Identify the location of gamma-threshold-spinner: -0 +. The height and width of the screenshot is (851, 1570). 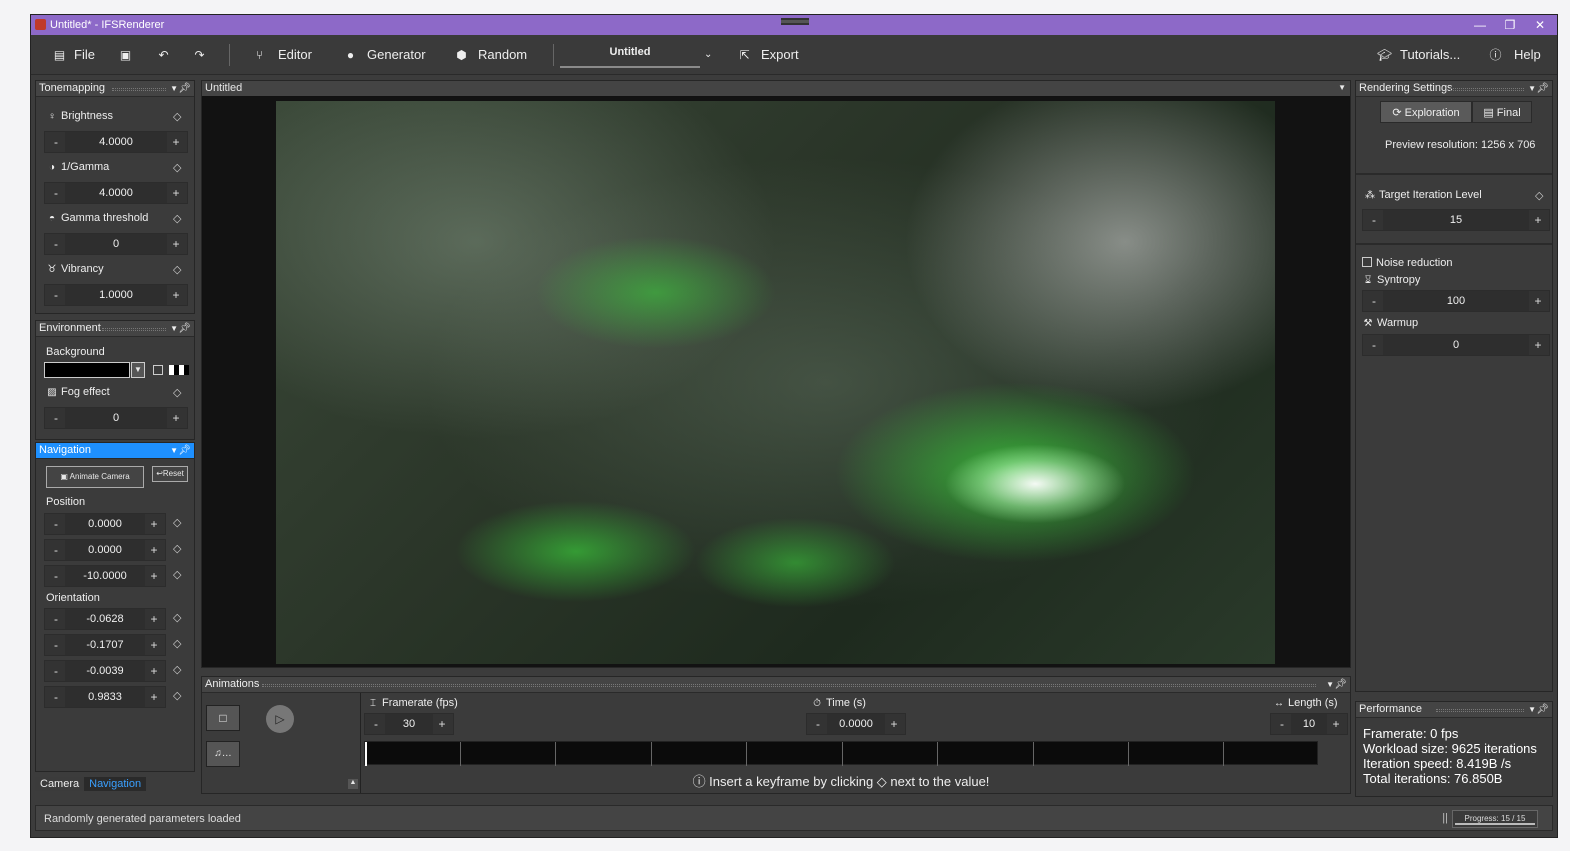
(116, 244).